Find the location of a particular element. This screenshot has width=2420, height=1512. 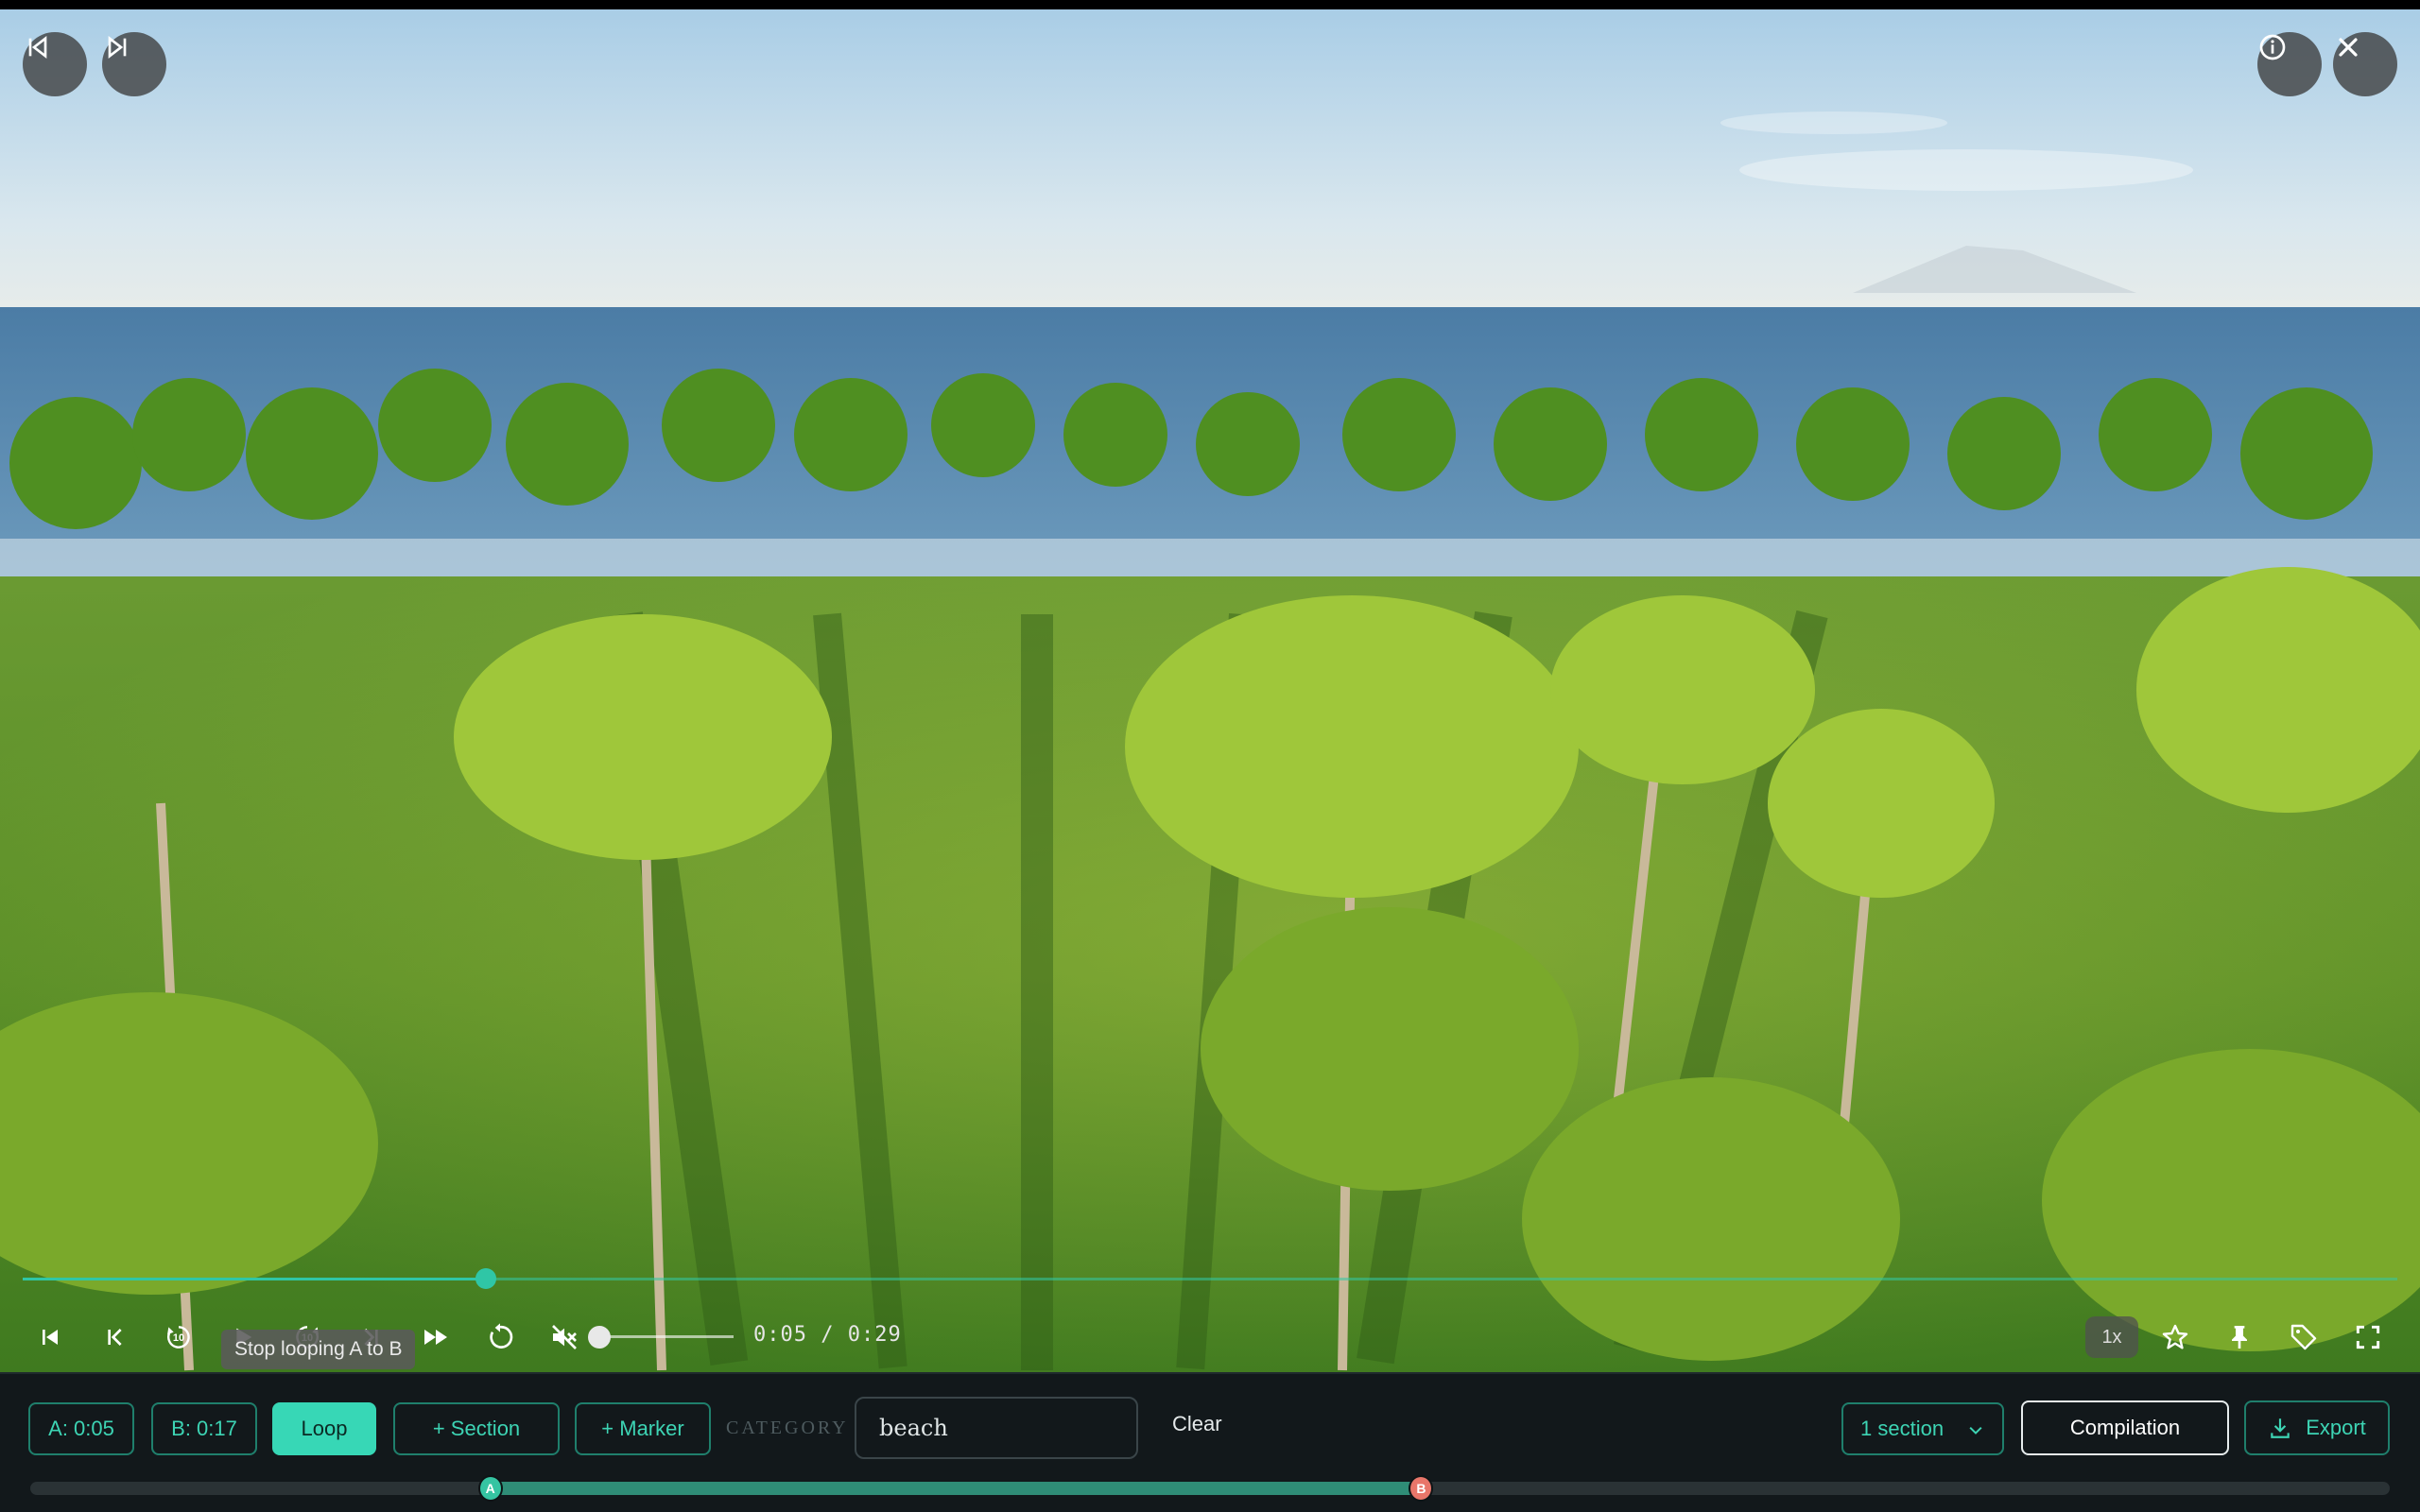

tag-icon is located at coordinates (2303, 1337).